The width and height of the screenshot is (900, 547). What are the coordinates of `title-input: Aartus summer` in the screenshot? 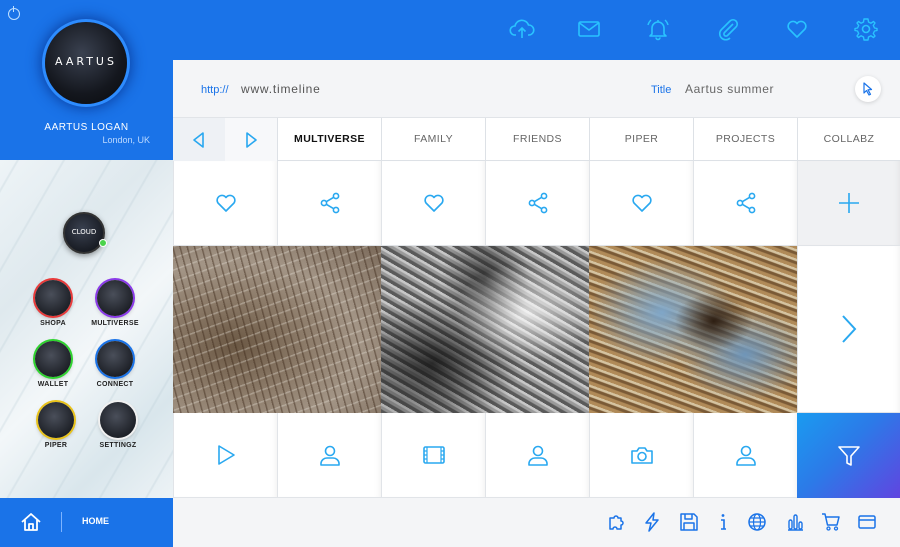 It's located at (729, 89).